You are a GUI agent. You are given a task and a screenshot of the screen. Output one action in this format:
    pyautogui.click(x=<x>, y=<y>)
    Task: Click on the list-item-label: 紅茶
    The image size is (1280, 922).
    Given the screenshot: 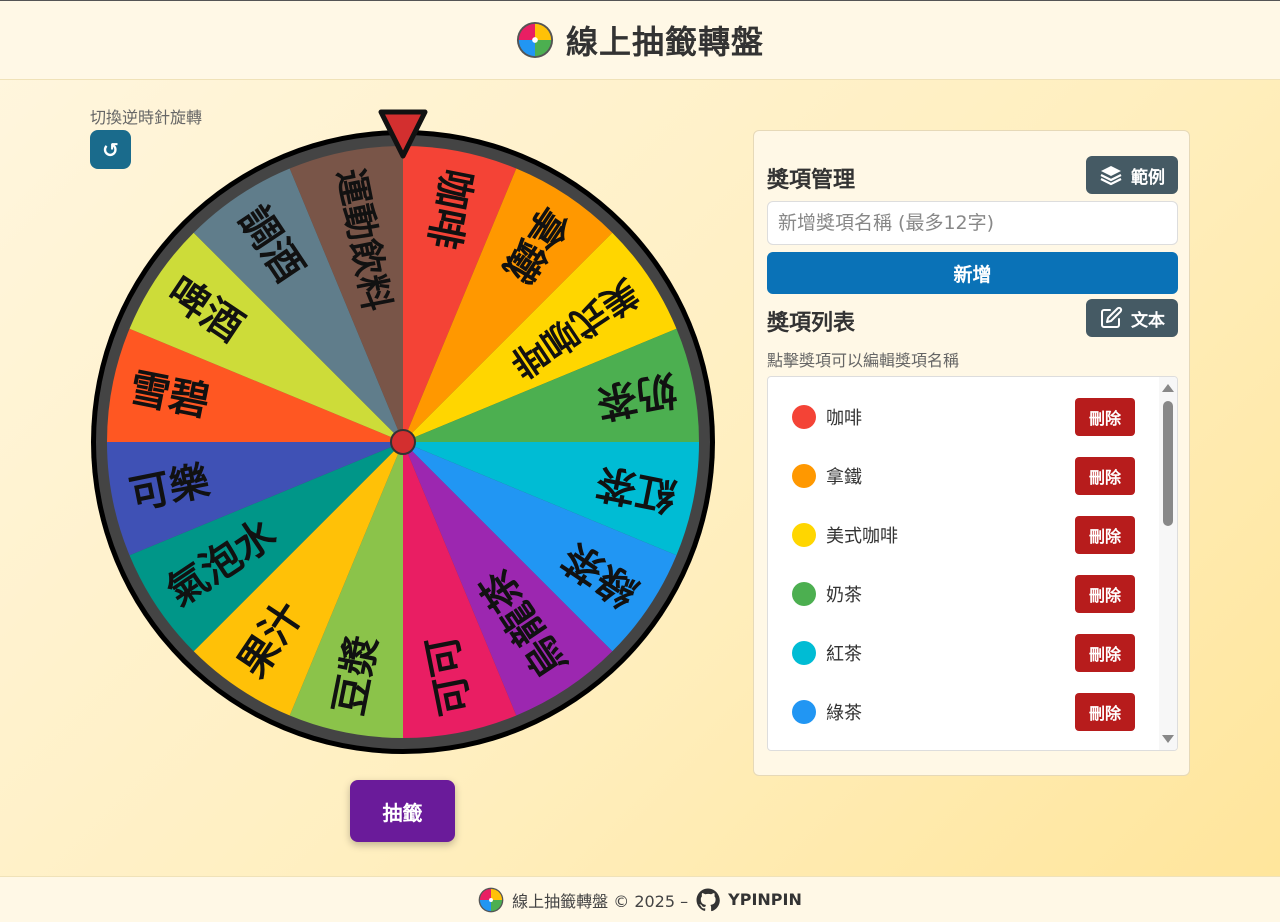 What is the action you would take?
    pyautogui.click(x=844, y=653)
    